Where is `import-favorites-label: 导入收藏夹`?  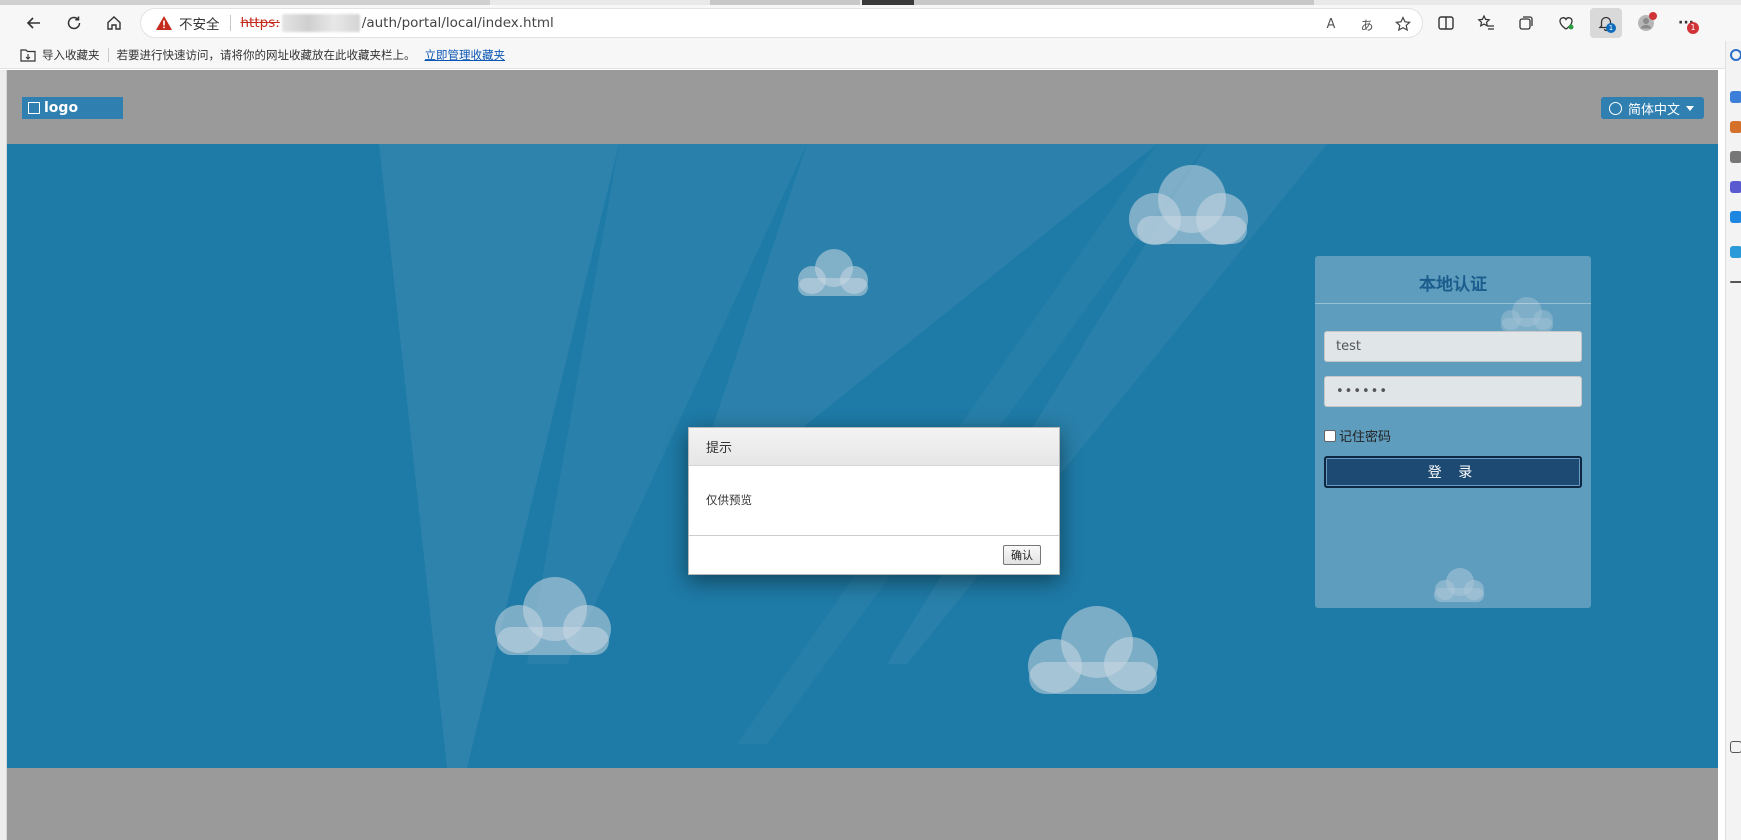 import-favorites-label: 导入收藏夹 is located at coordinates (71, 54).